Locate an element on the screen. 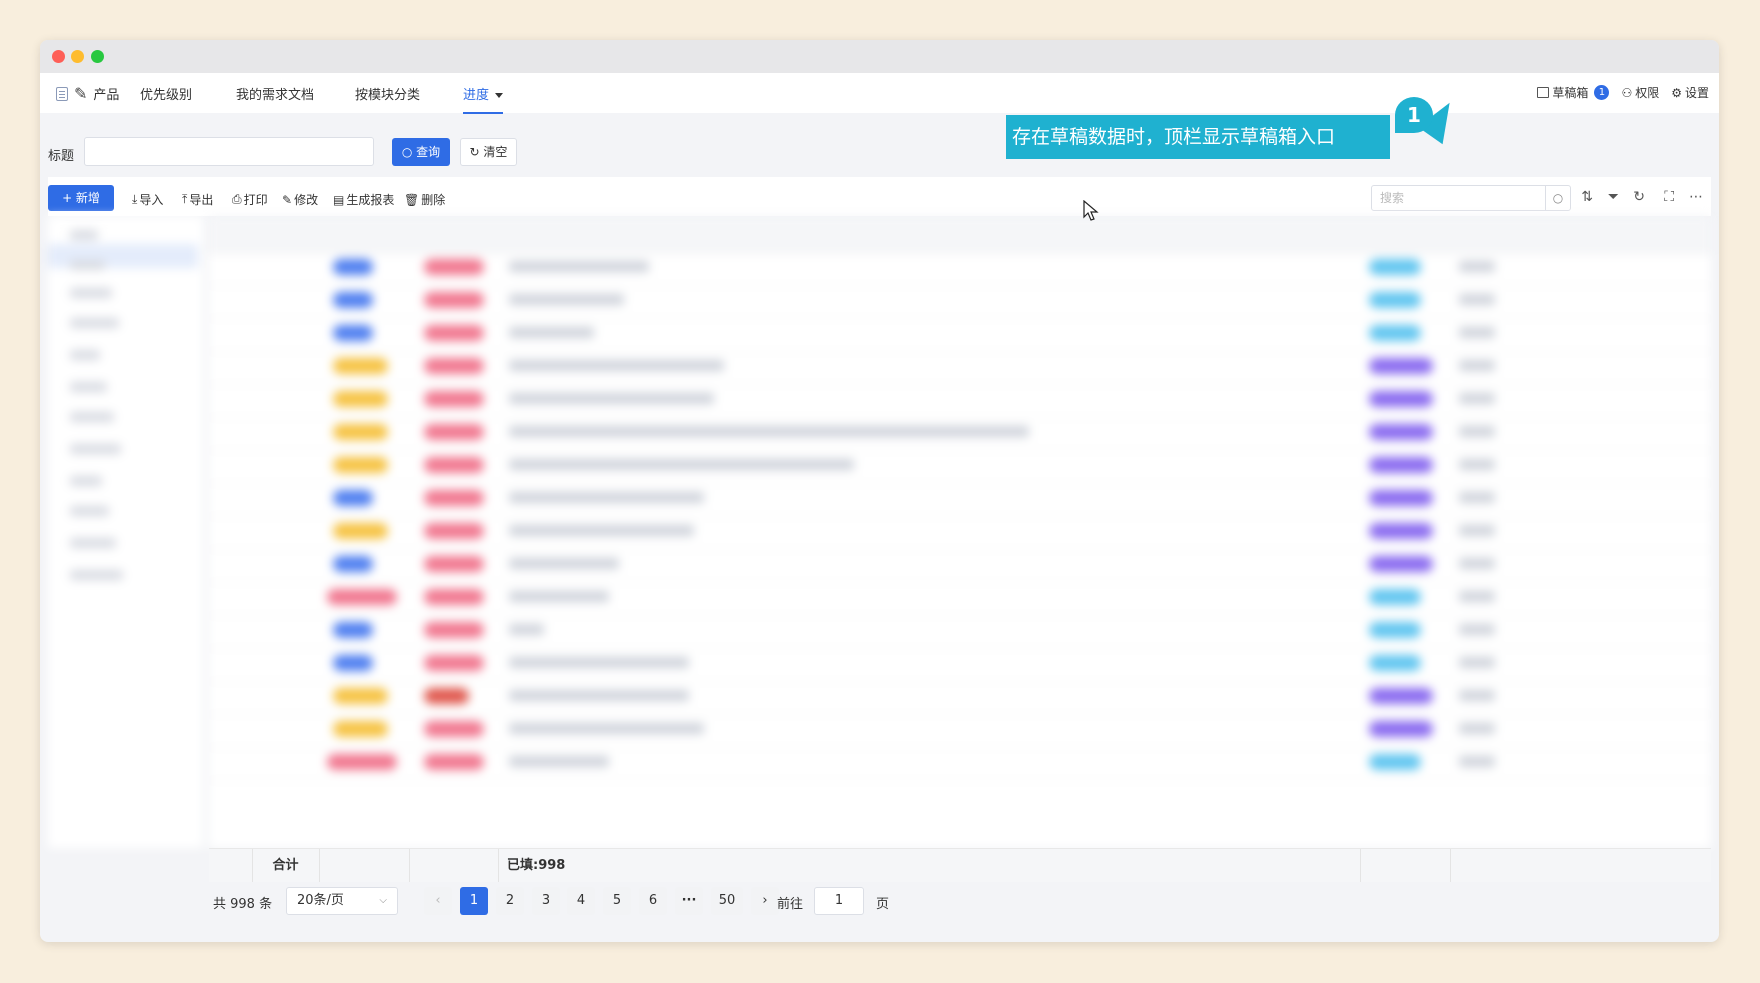  search-icon: ○ is located at coordinates (1557, 198).